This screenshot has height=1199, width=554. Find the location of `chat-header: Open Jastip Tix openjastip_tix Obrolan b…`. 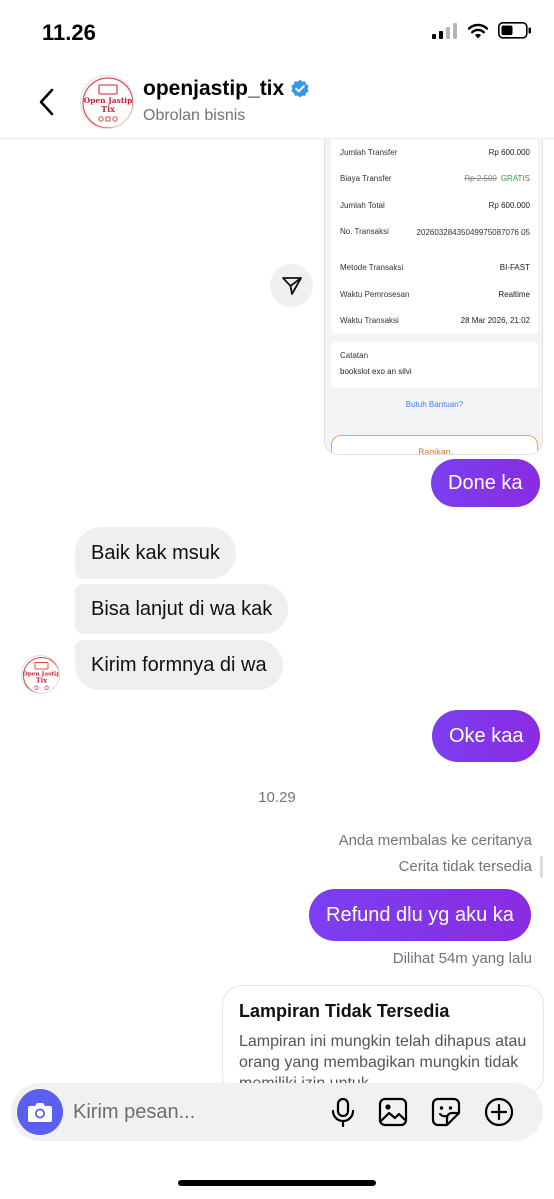

chat-header: Open Jastip Tix openjastip_tix Obrolan b… is located at coordinates (277, 102).